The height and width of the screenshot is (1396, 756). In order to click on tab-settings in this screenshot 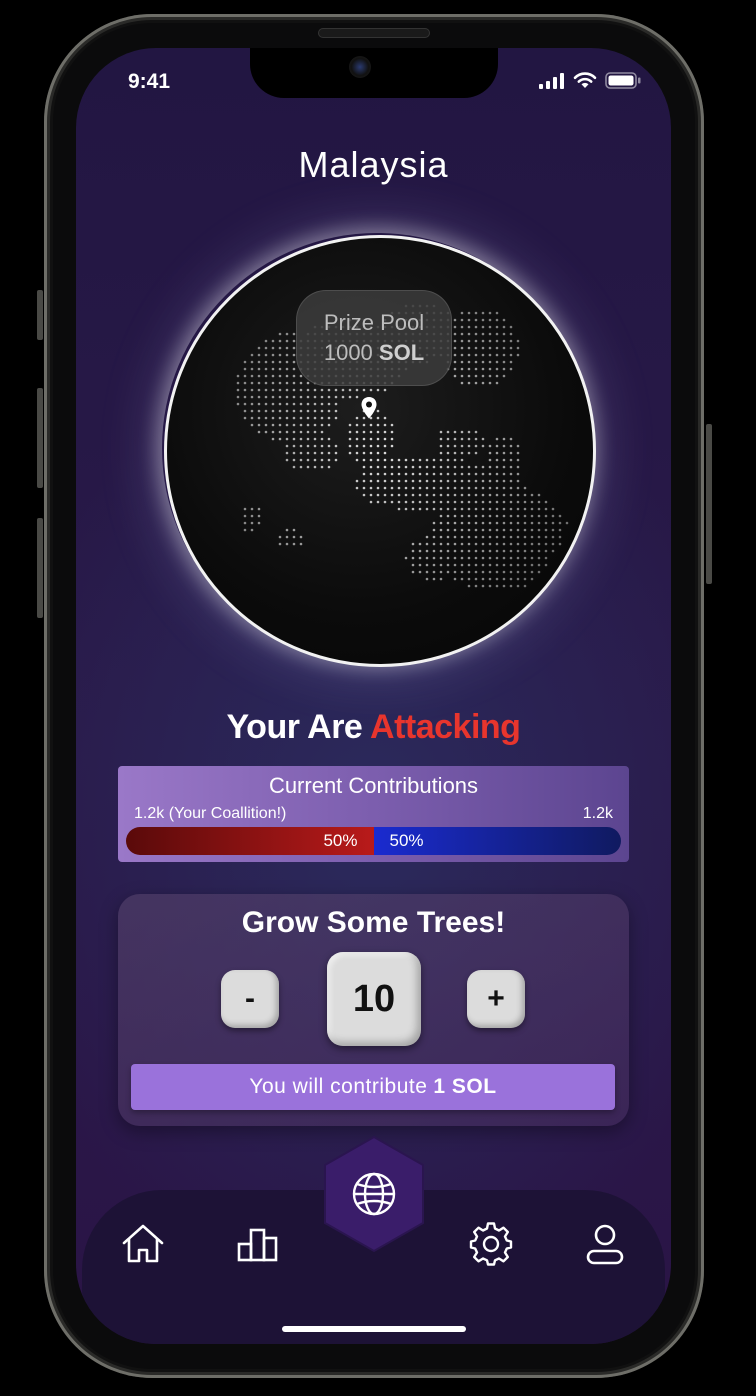, I will do `click(491, 1244)`.